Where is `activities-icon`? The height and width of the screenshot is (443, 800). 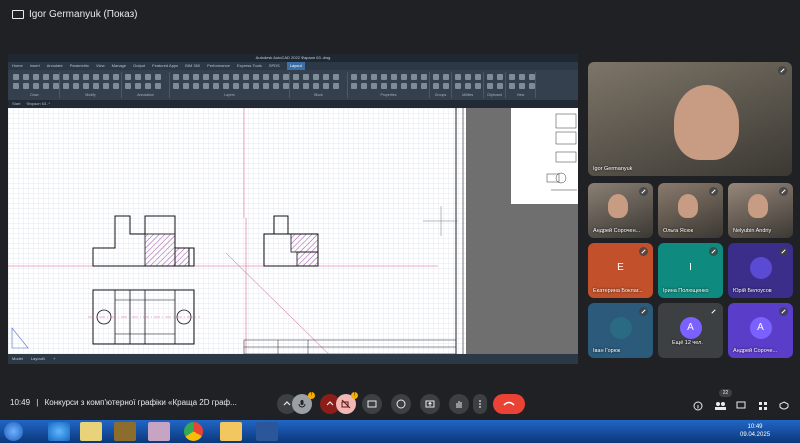 activities-icon is located at coordinates (763, 407).